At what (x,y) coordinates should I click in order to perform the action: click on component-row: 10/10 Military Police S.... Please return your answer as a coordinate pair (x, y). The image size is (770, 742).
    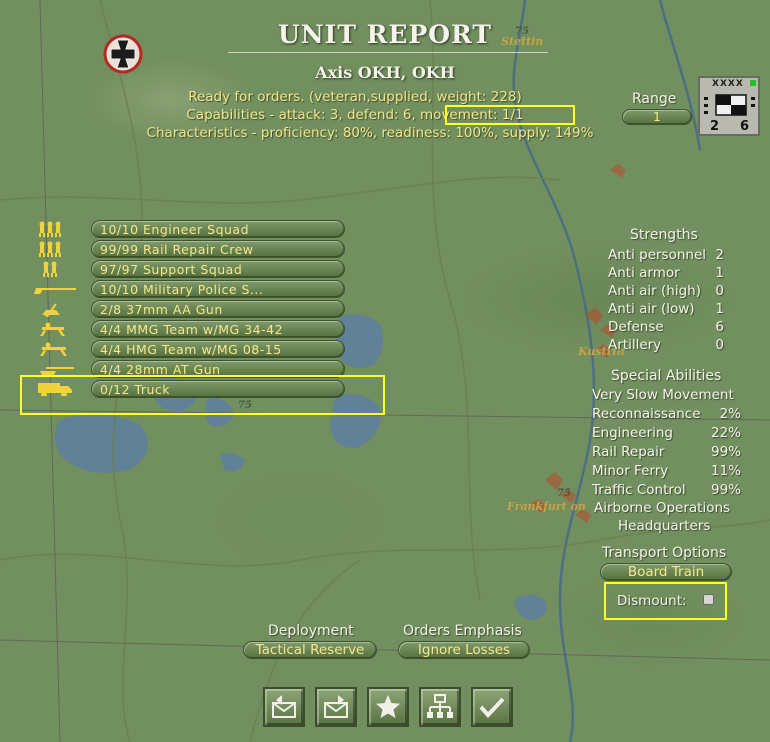
    Looking at the image, I should click on (218, 289).